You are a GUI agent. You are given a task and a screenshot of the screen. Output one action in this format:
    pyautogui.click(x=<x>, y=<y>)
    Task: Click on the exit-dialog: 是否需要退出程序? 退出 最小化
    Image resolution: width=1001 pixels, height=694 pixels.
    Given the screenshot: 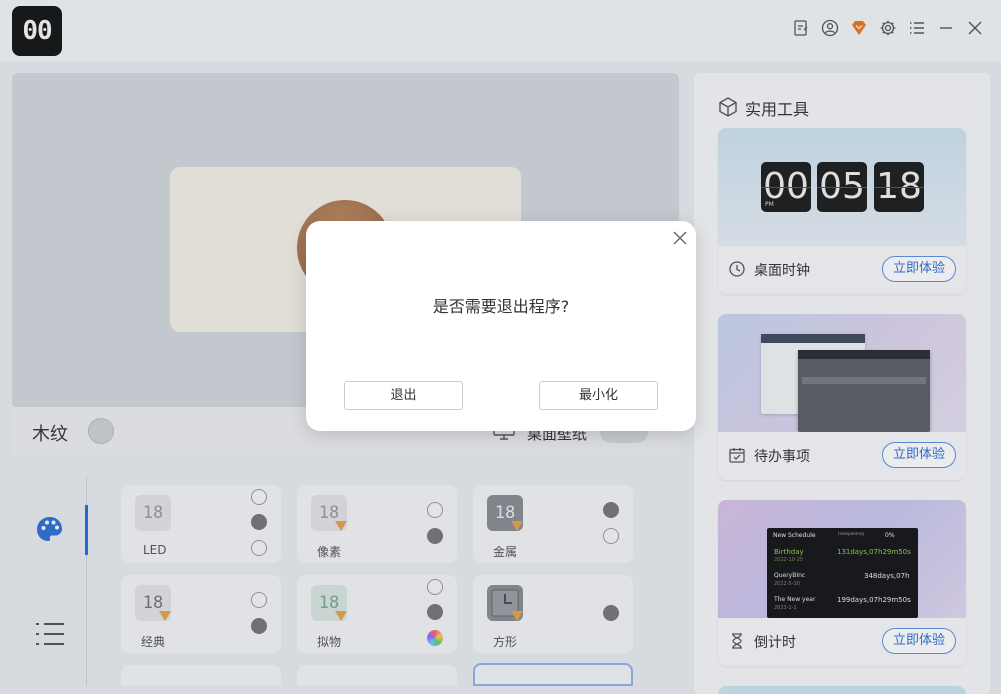 What is the action you would take?
    pyautogui.click(x=501, y=326)
    